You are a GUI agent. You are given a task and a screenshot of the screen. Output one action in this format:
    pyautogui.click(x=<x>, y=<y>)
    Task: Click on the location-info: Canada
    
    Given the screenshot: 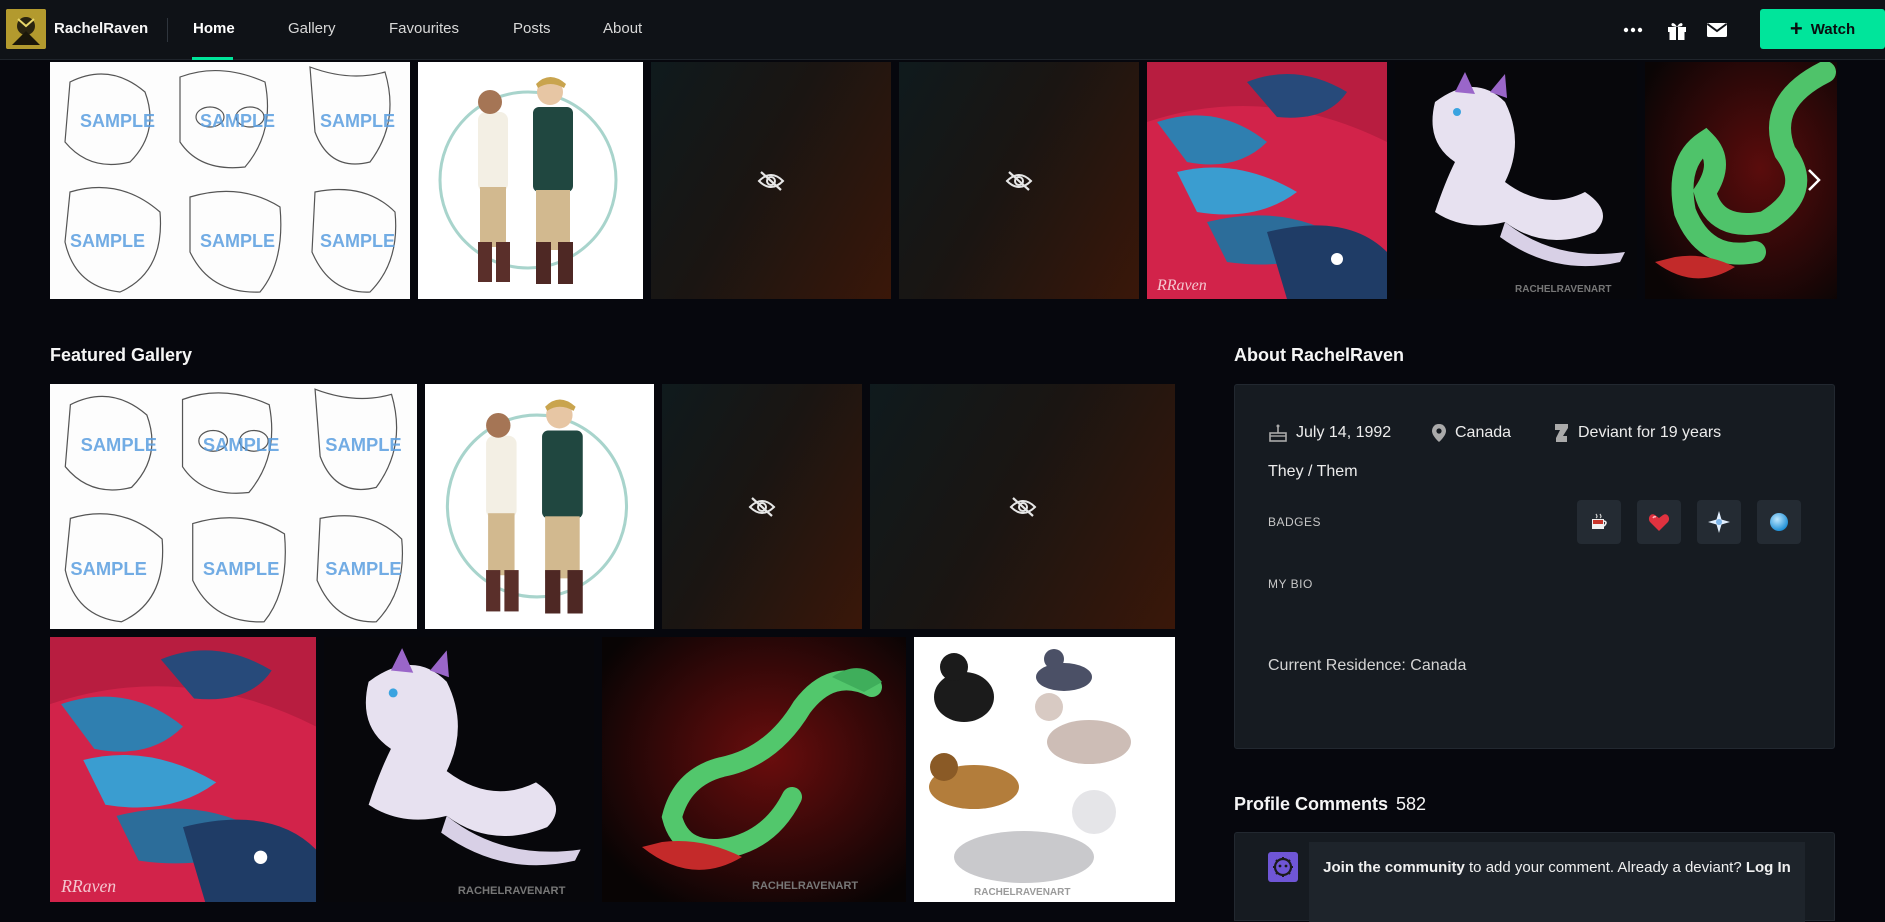 What is the action you would take?
    pyautogui.click(x=1471, y=433)
    